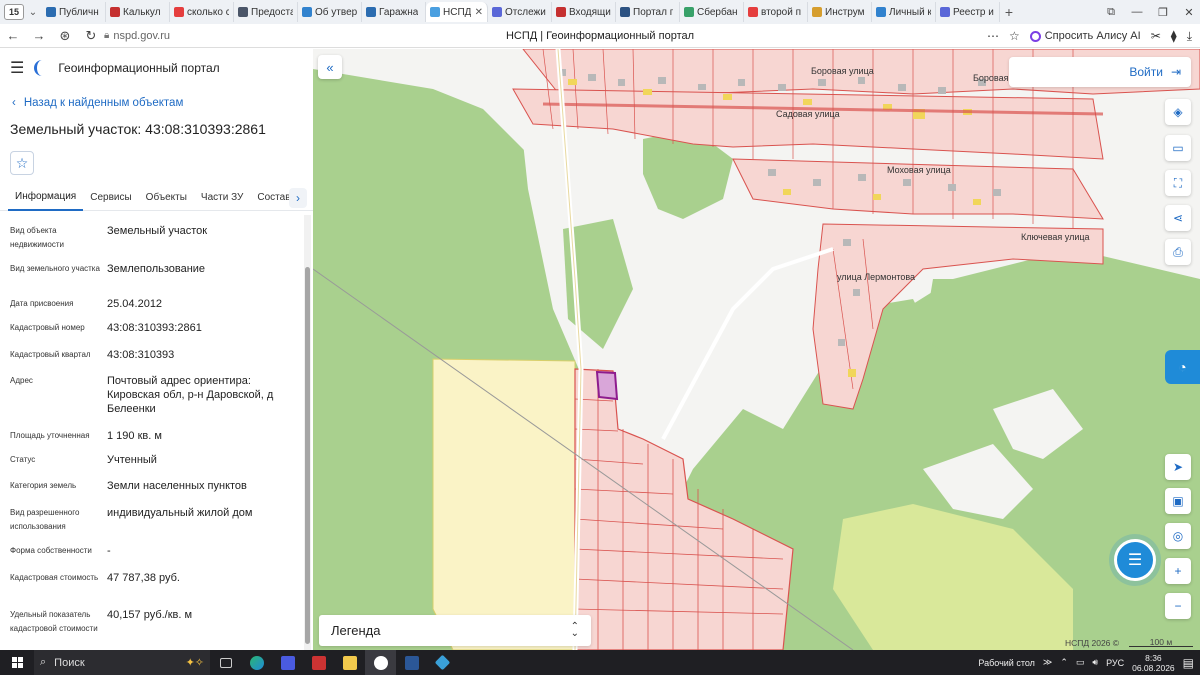  I want to click on puzzle-icon: ⧫, so click(1174, 36).